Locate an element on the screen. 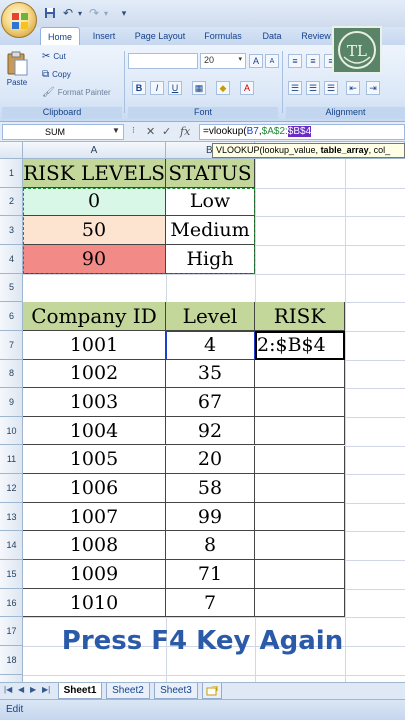 The height and width of the screenshot is (720, 405). cell-level: 71 is located at coordinates (210, 574).